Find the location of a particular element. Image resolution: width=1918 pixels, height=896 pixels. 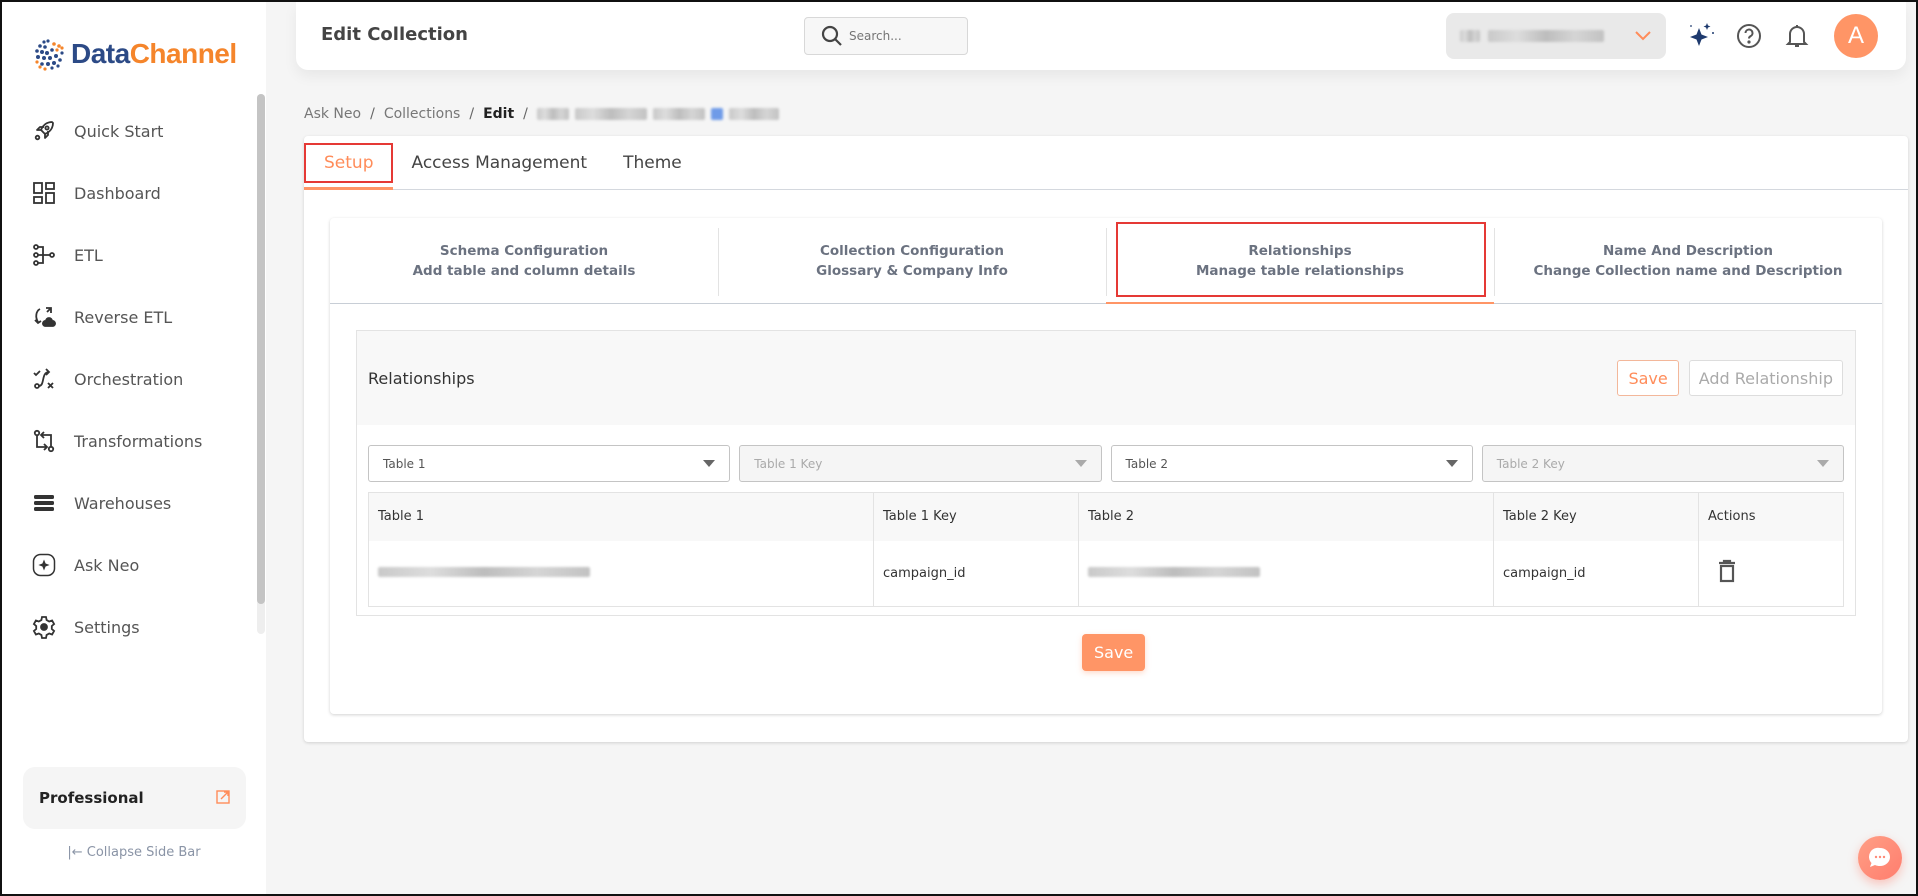

sidebar-item-label: Dashboard is located at coordinates (117, 193).